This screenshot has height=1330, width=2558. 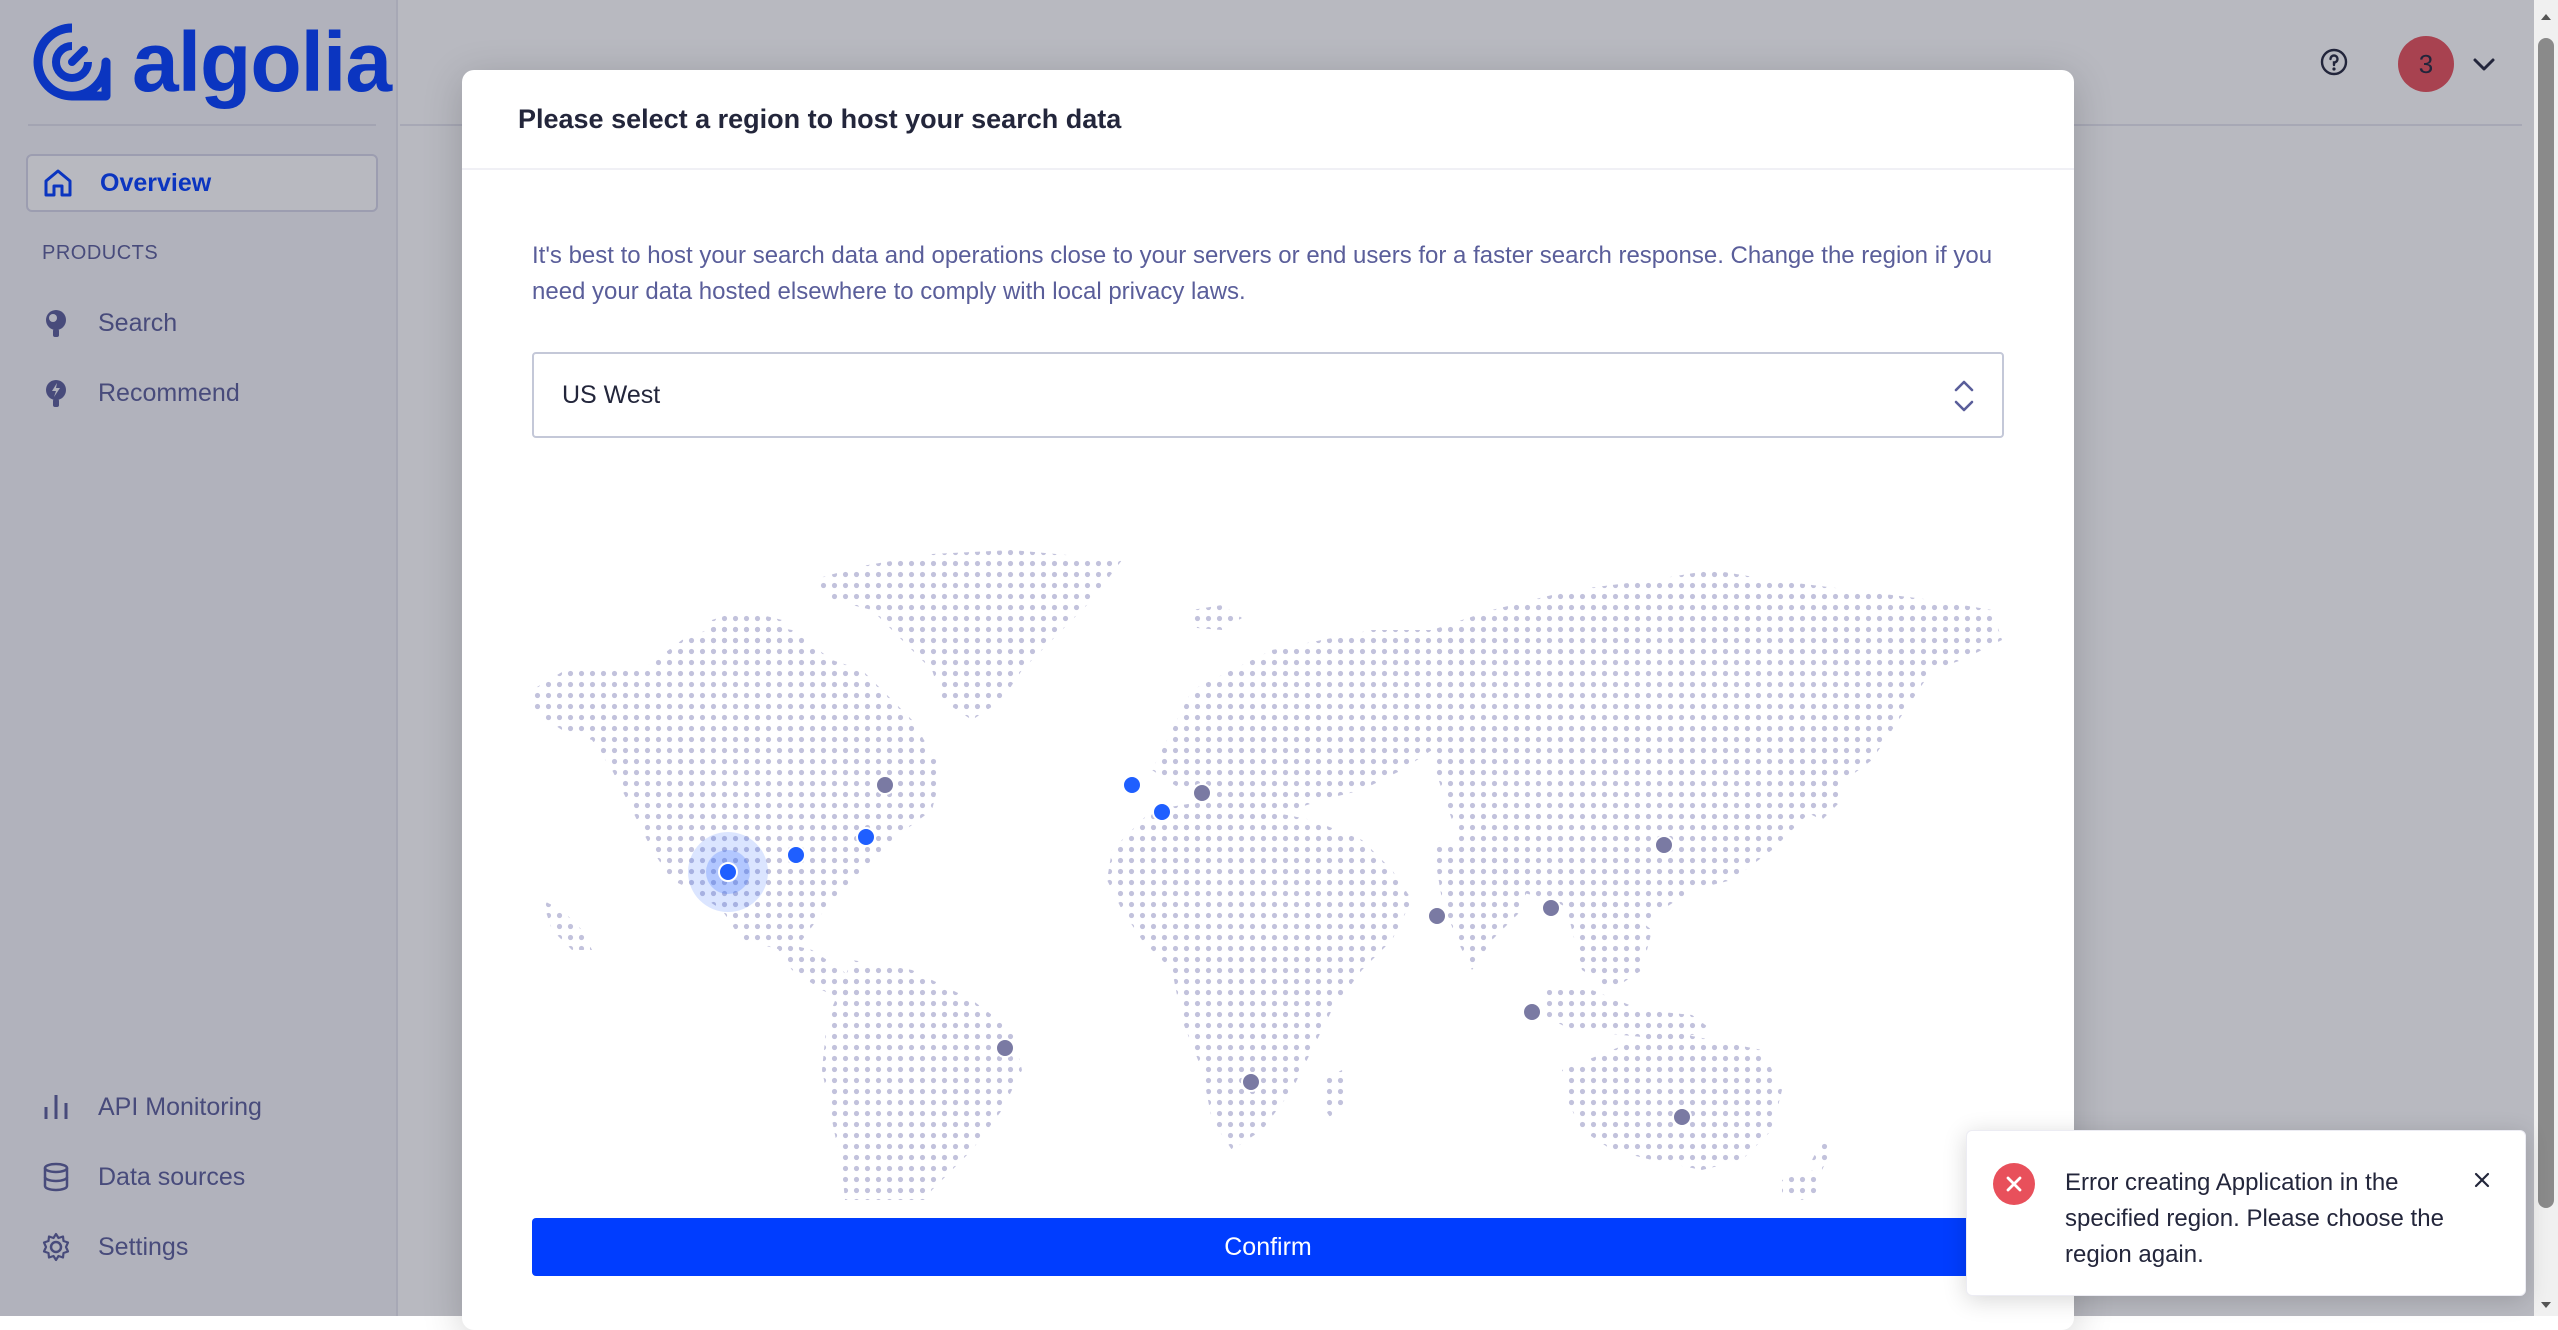 I want to click on region-select-value: US West, so click(x=611, y=394).